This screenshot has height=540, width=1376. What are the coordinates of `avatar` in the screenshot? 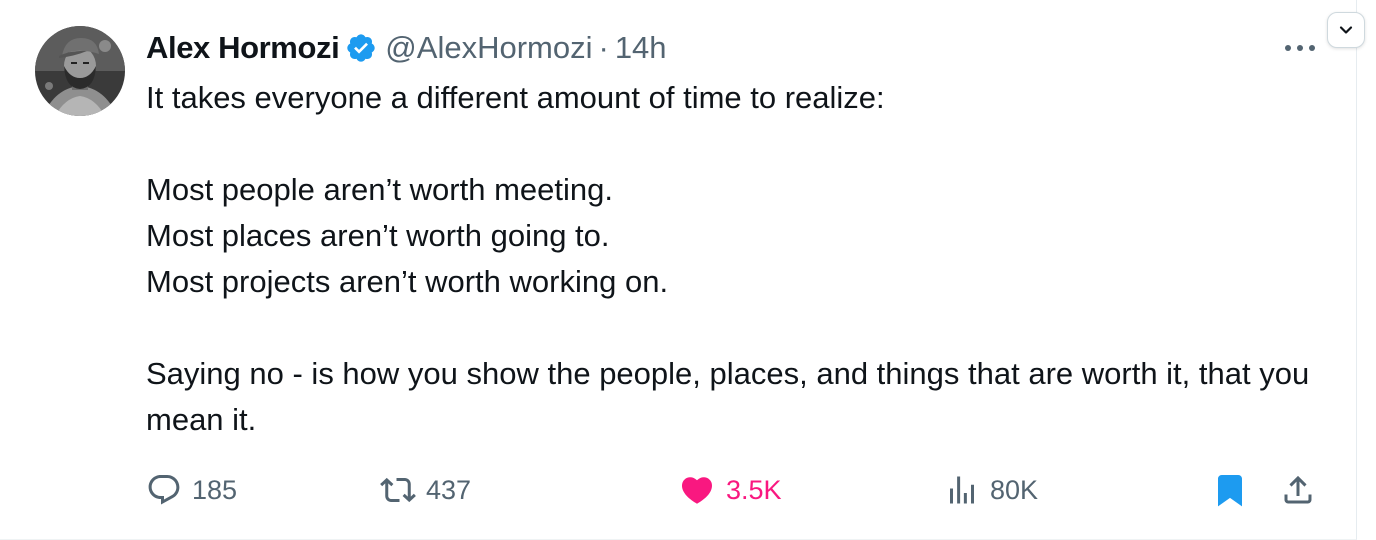 It's located at (80, 71).